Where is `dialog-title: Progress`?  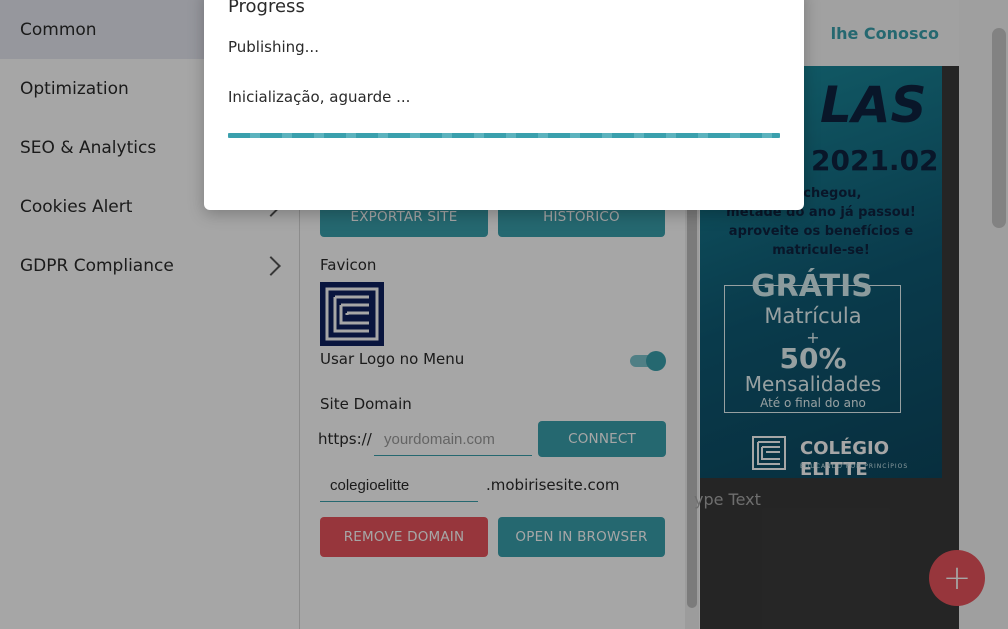 dialog-title: Progress is located at coordinates (266, 8).